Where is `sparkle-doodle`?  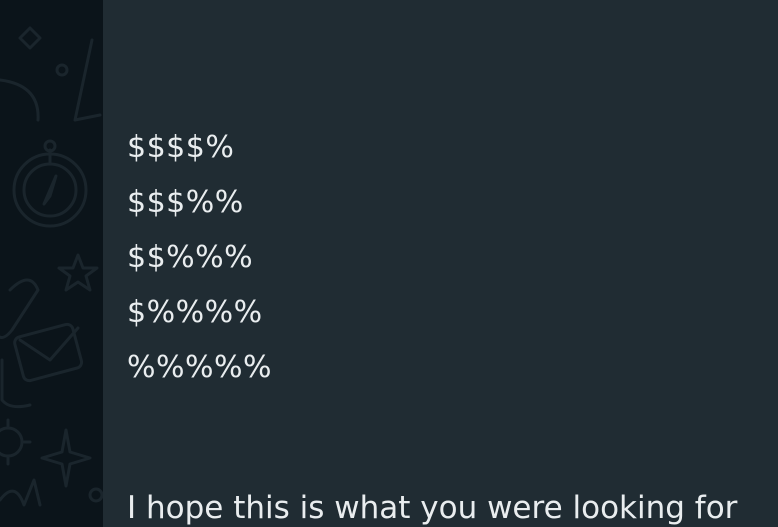 sparkle-doodle is located at coordinates (30, 38).